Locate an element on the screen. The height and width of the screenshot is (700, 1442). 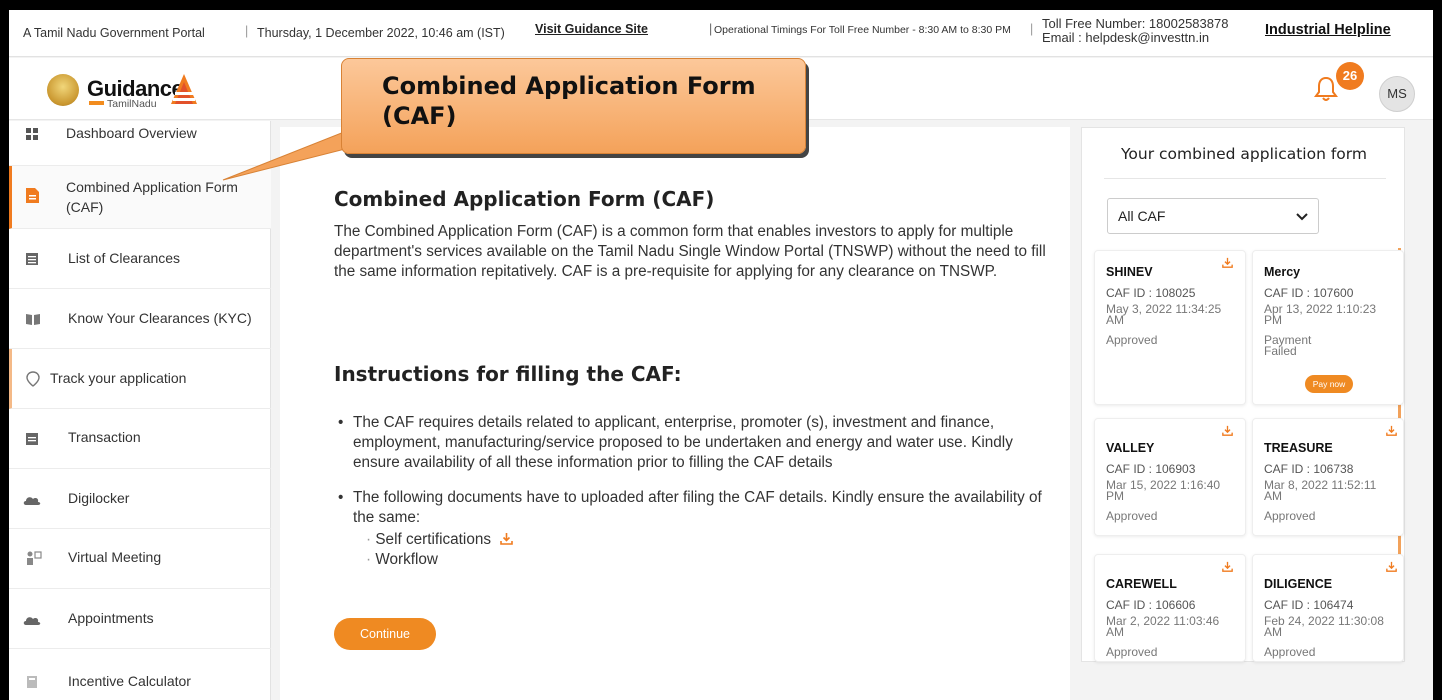
user-avatar: MS is located at coordinates (1397, 94).